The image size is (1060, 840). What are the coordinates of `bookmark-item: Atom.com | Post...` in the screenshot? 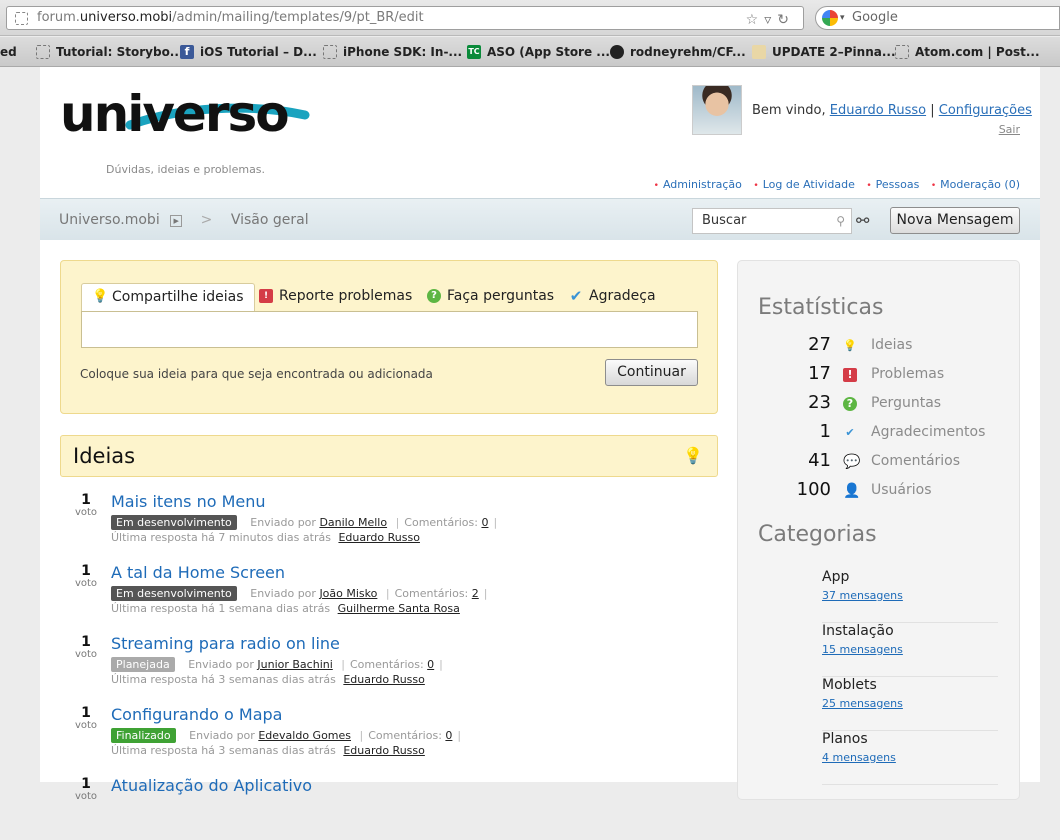 It's located at (967, 52).